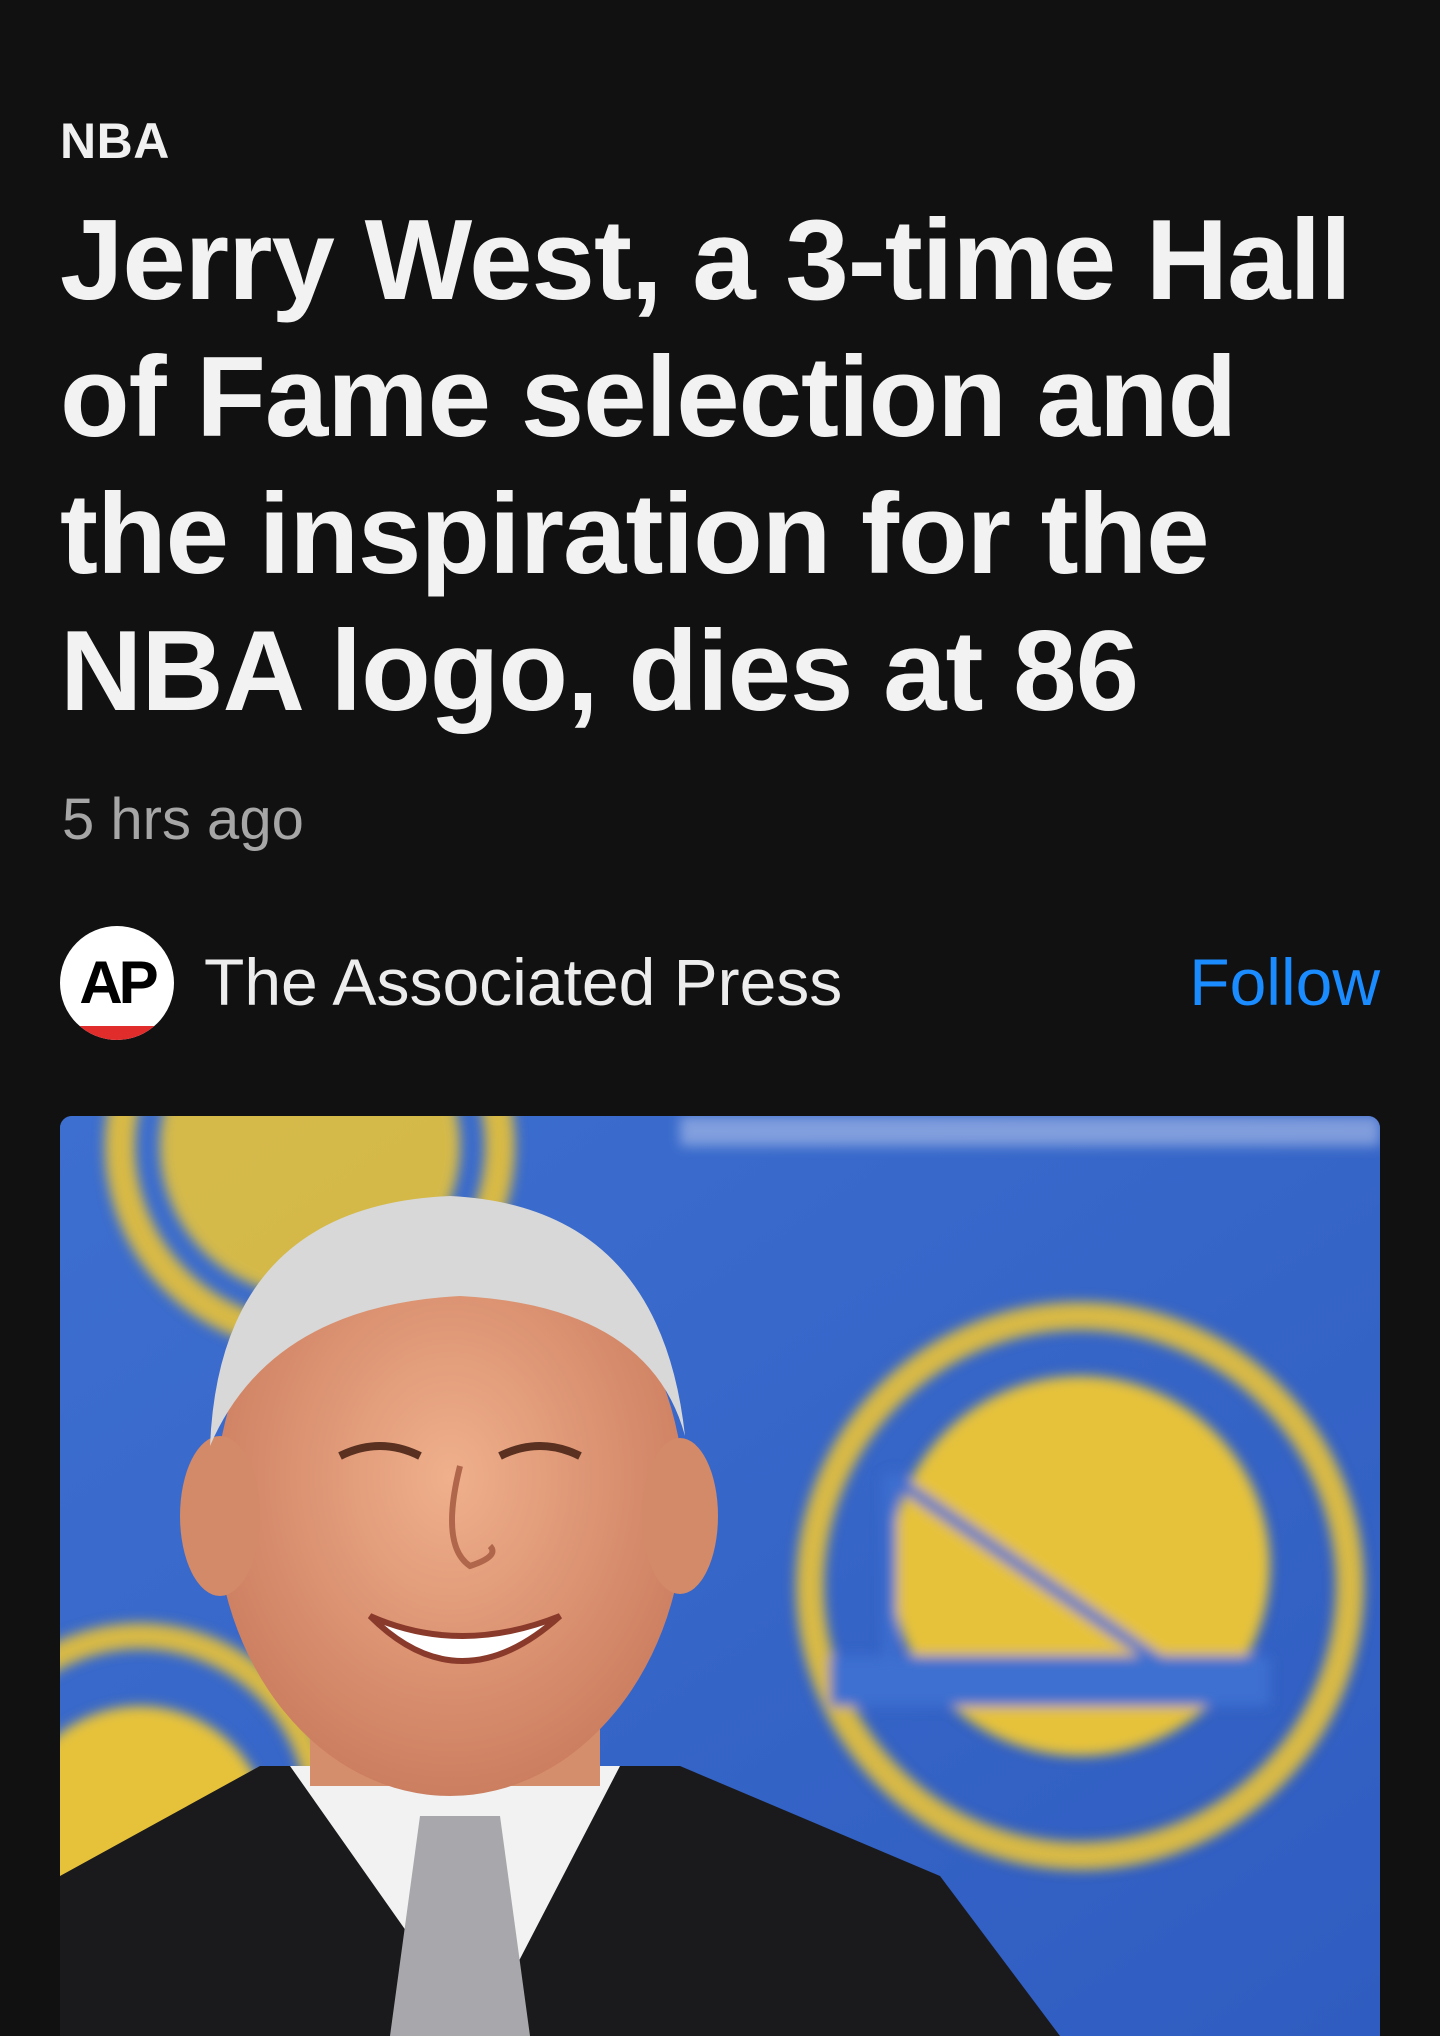 This screenshot has width=1440, height=2036. Describe the element at coordinates (523, 982) in the screenshot. I see `publisher-name: The Associated Press` at that location.